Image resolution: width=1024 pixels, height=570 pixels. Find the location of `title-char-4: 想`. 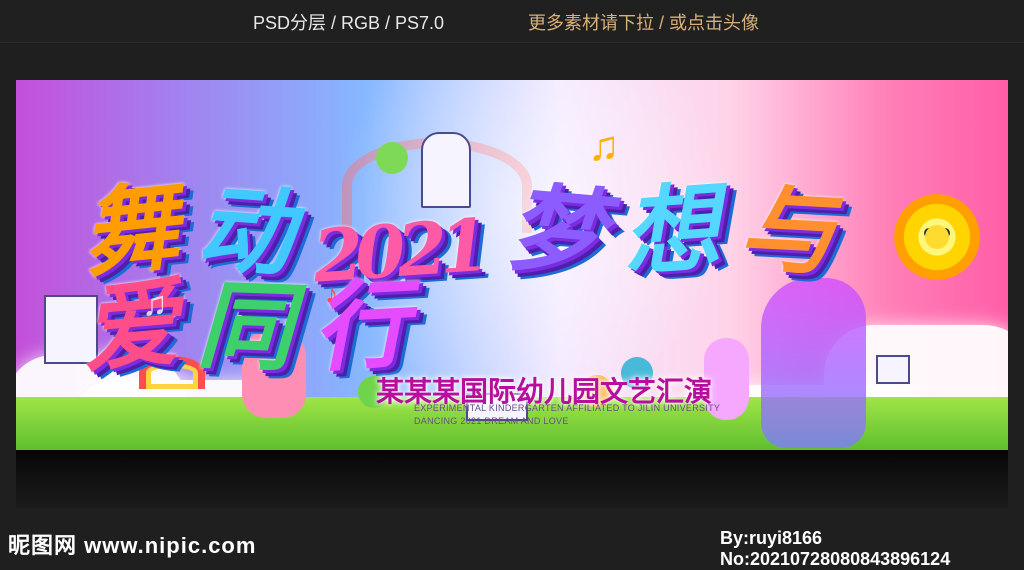

title-char-4: 想 is located at coordinates (667, 230).